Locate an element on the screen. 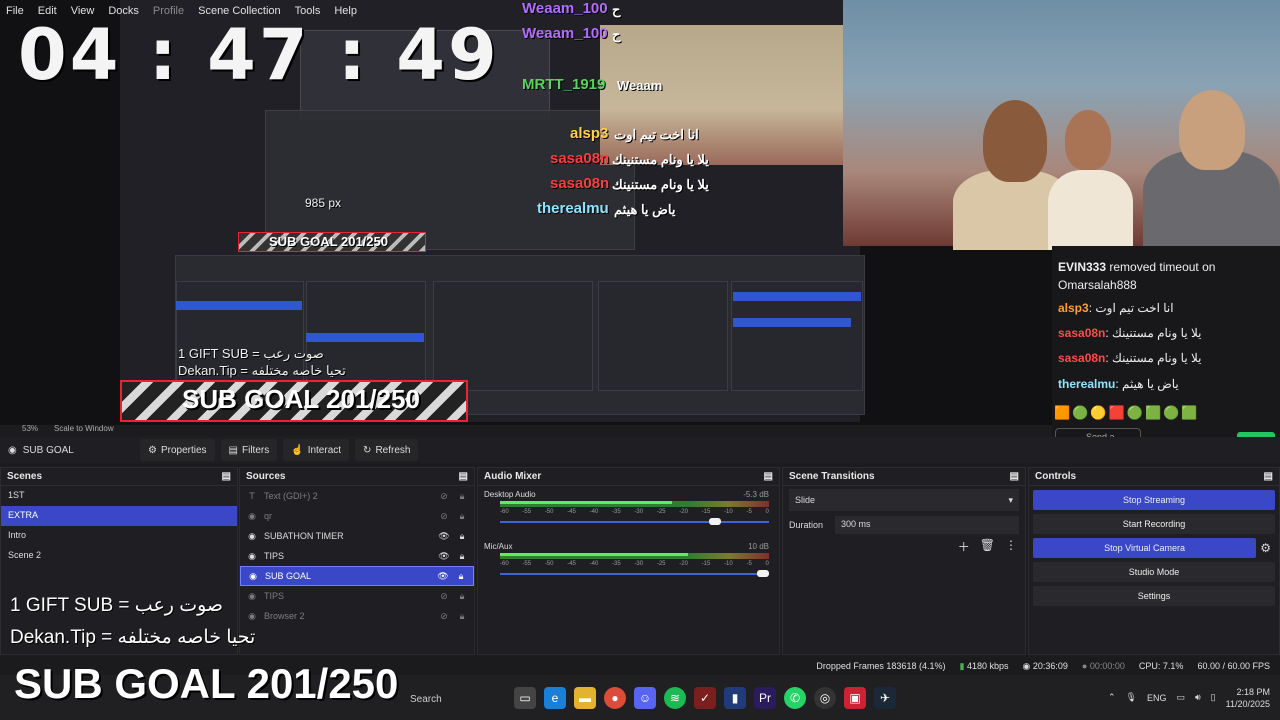  search-box: Search is located at coordinates (426, 699).